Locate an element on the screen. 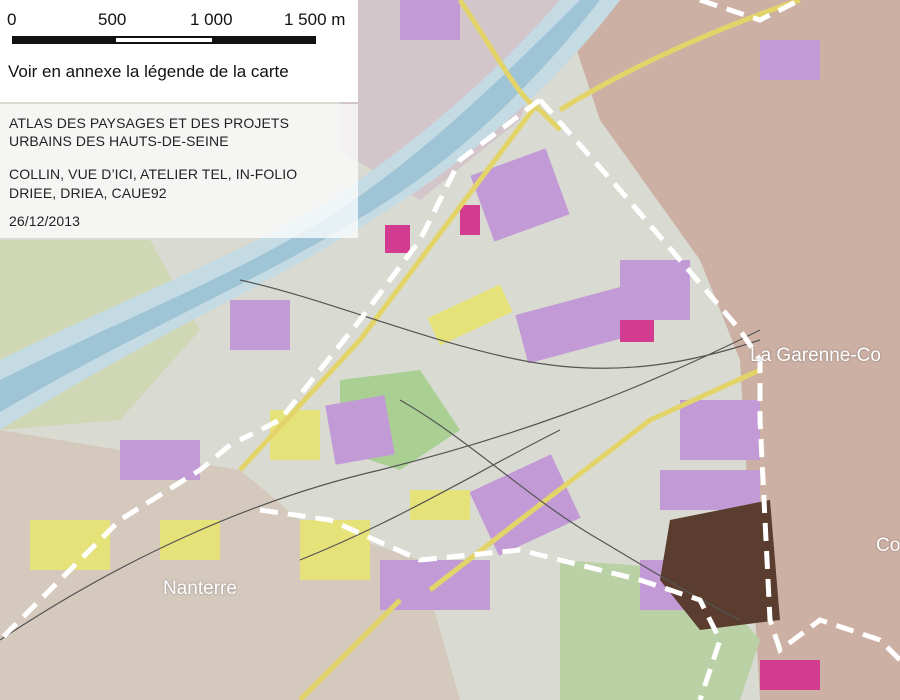 This screenshot has height=700, width=900. scale-bar-segment is located at coordinates (164, 40).